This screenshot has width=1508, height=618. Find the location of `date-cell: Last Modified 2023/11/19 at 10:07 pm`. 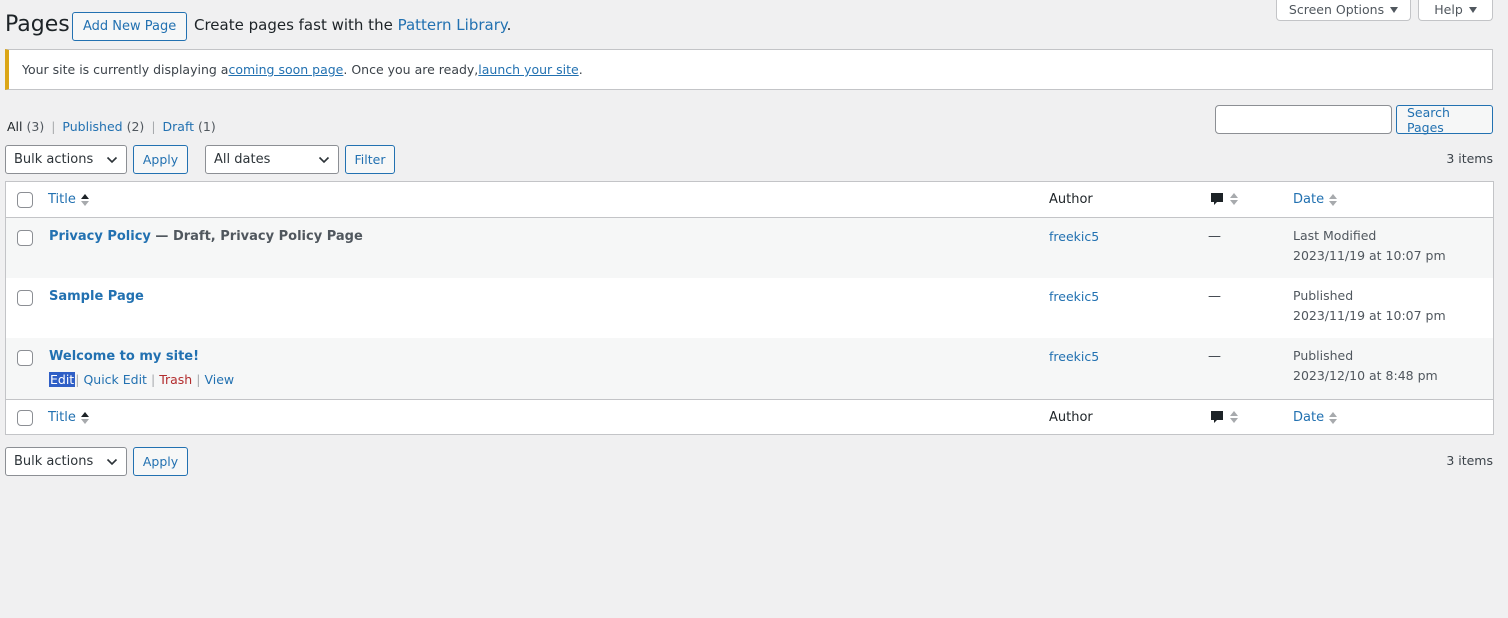

date-cell: Last Modified 2023/11/19 at 10:07 pm is located at coordinates (1369, 246).